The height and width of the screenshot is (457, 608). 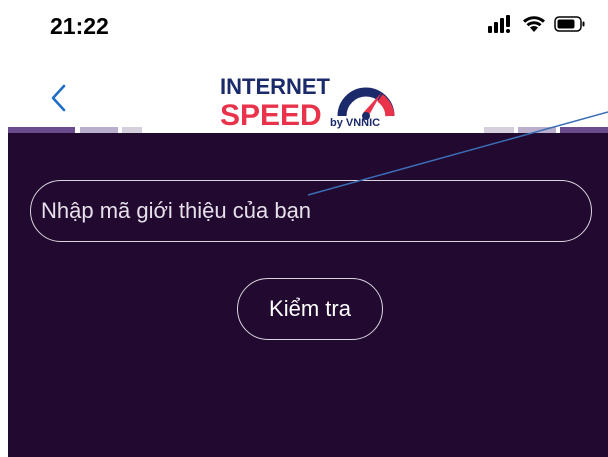 What do you see at coordinates (275, 86) in the screenshot?
I see `logo-line1: INTERNET` at bounding box center [275, 86].